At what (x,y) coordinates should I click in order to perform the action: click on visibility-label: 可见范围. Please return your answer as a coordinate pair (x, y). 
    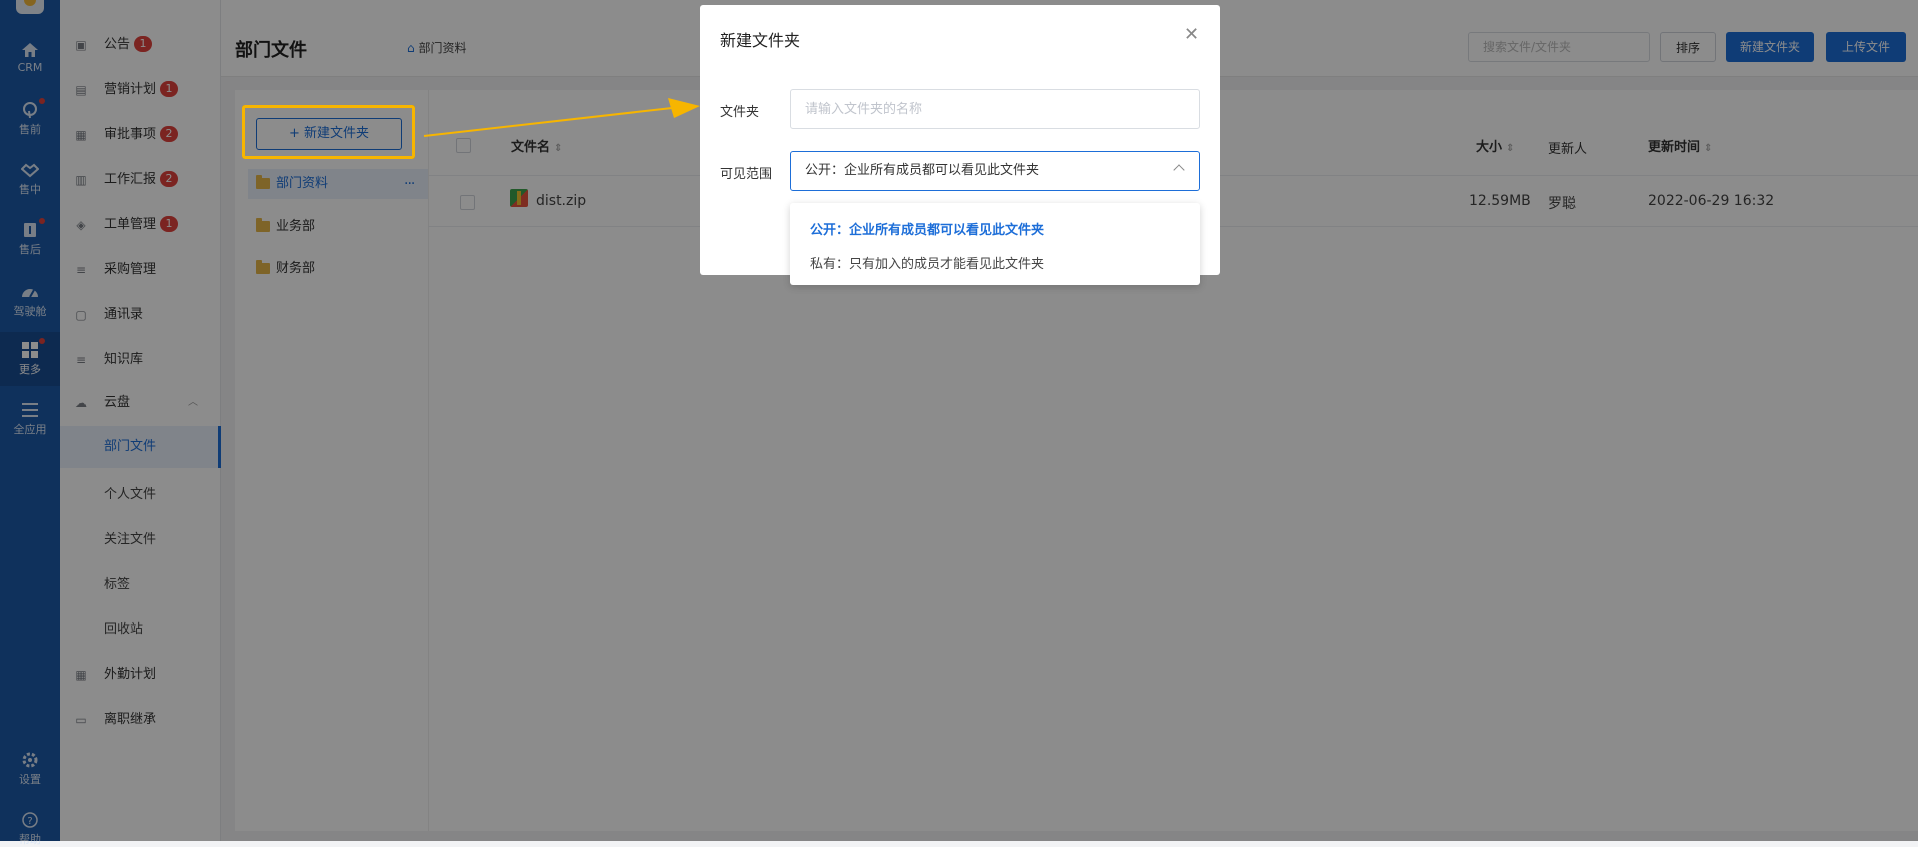
    Looking at the image, I should click on (746, 174).